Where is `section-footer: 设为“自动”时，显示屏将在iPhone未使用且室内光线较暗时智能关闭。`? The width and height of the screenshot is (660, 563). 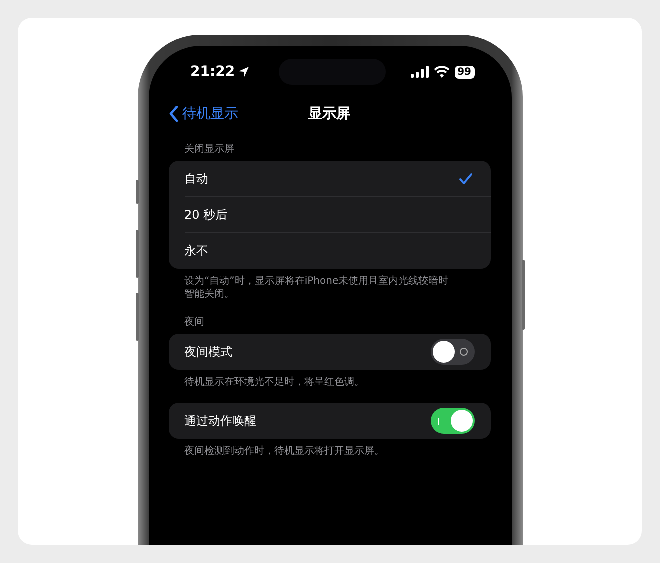 section-footer: 设为“自动”时，显示屏将在iPhone未使用且室内光线较暗时智能关闭。 is located at coordinates (329, 285).